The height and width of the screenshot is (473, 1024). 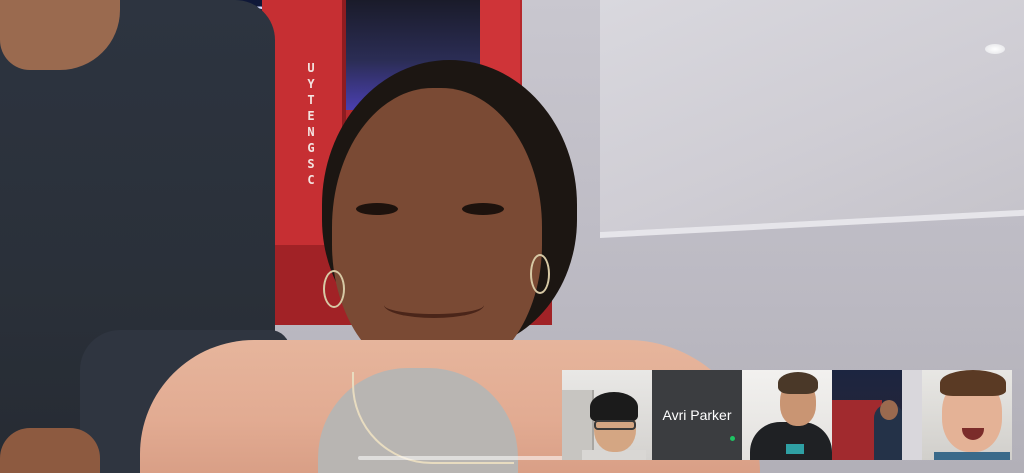 What do you see at coordinates (540, 274) in the screenshot?
I see `right-earring` at bounding box center [540, 274].